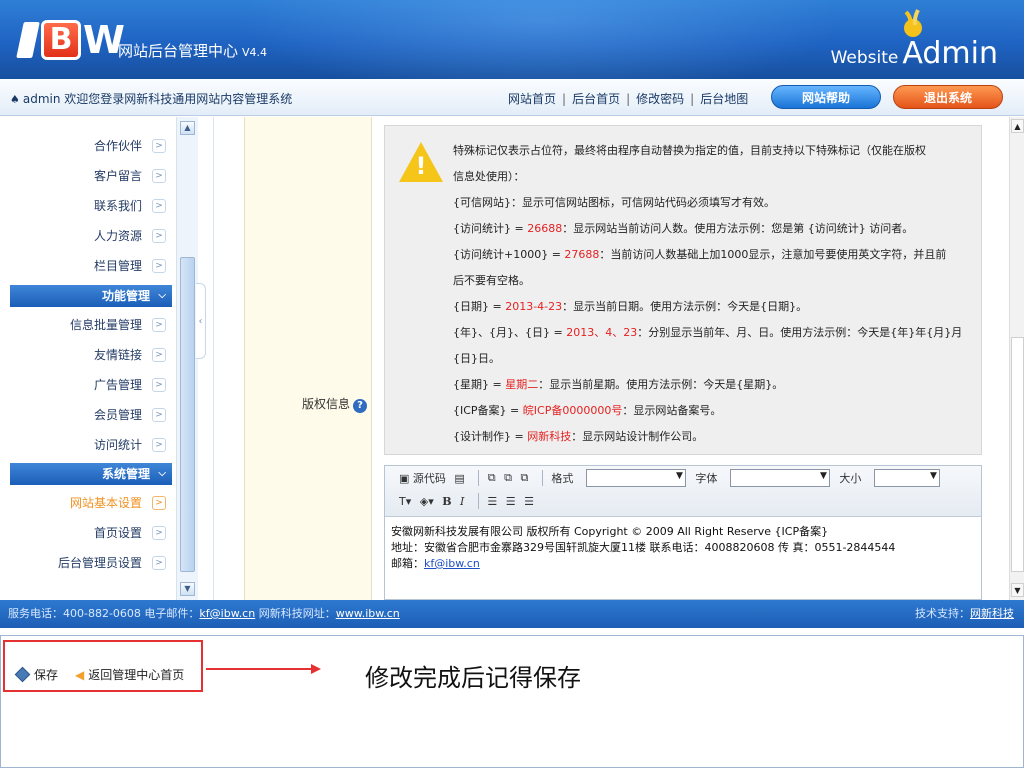 The width and height of the screenshot is (1024, 768). I want to click on token-text: {星期} =, so click(479, 384).